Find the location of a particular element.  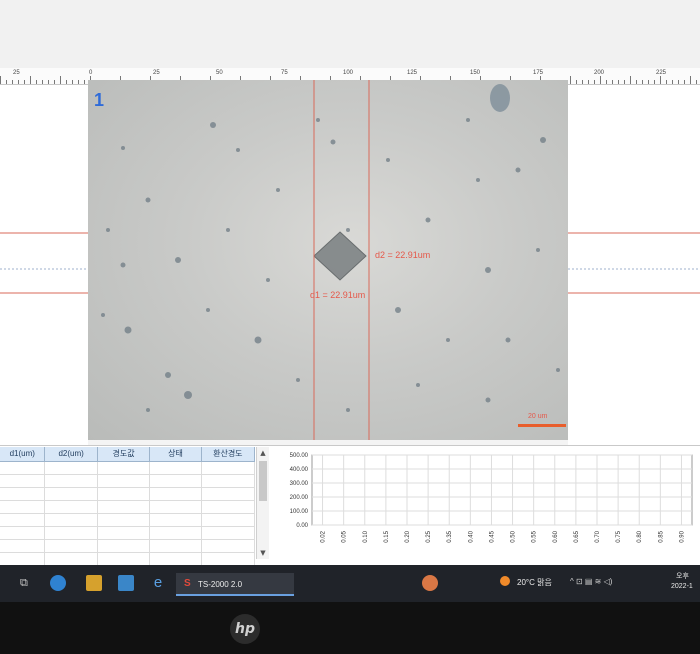

ruler-label: 25 is located at coordinates (156, 73).